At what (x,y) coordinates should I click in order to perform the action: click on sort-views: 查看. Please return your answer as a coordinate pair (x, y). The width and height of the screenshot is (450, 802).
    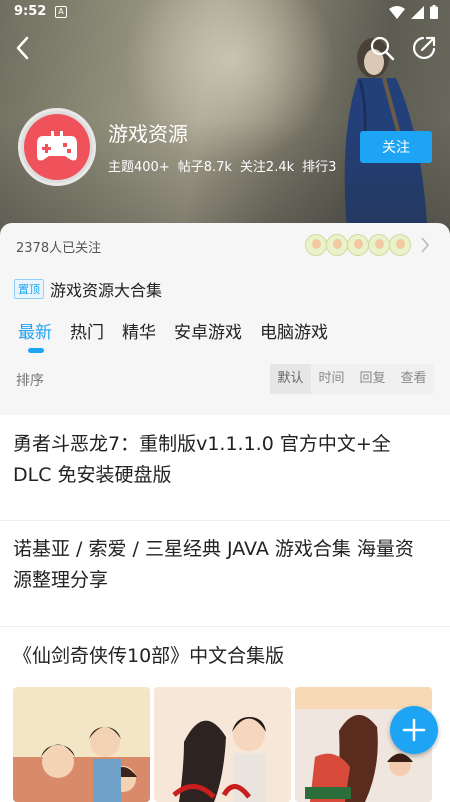
    Looking at the image, I should click on (413, 379).